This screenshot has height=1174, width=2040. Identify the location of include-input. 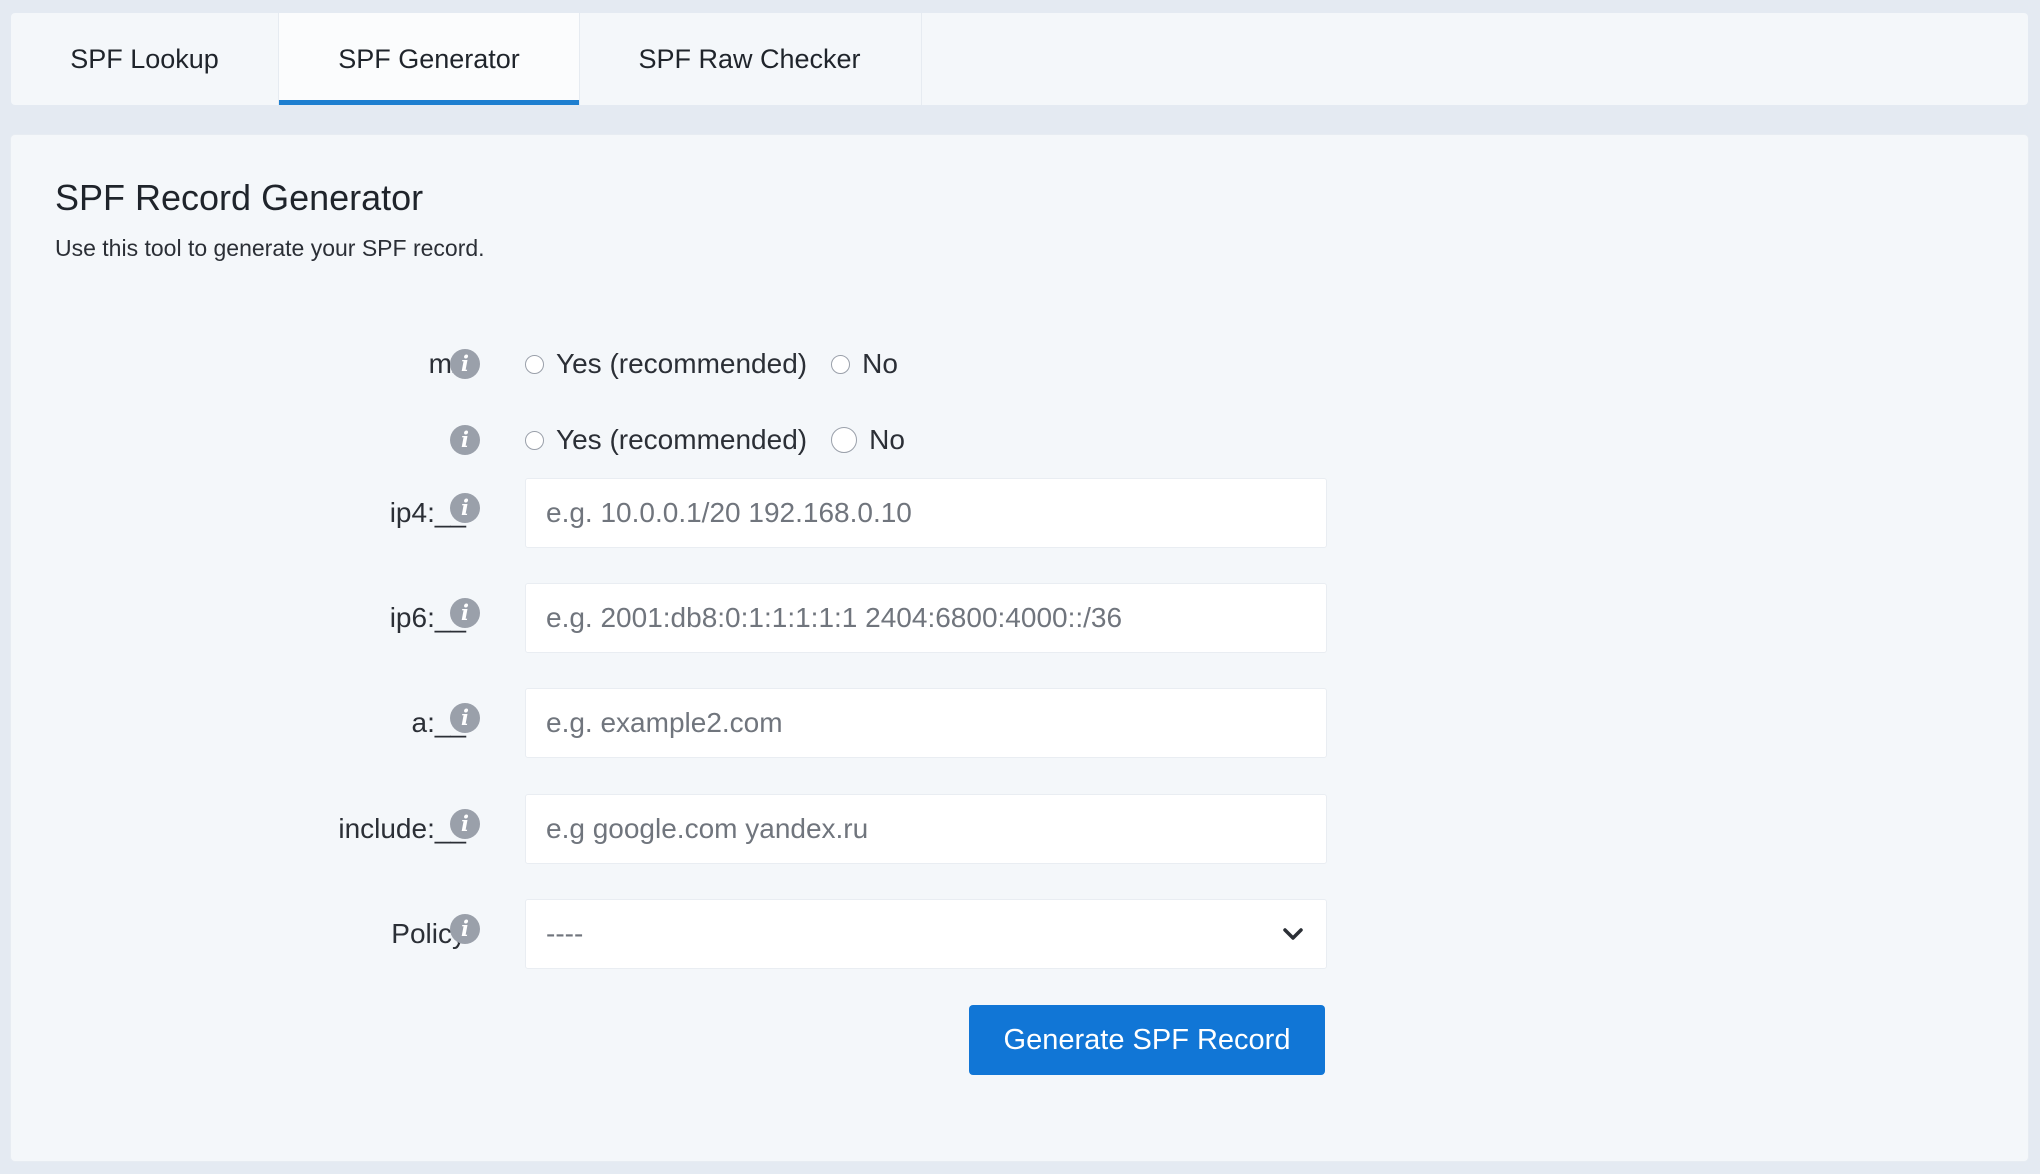
(926, 829).